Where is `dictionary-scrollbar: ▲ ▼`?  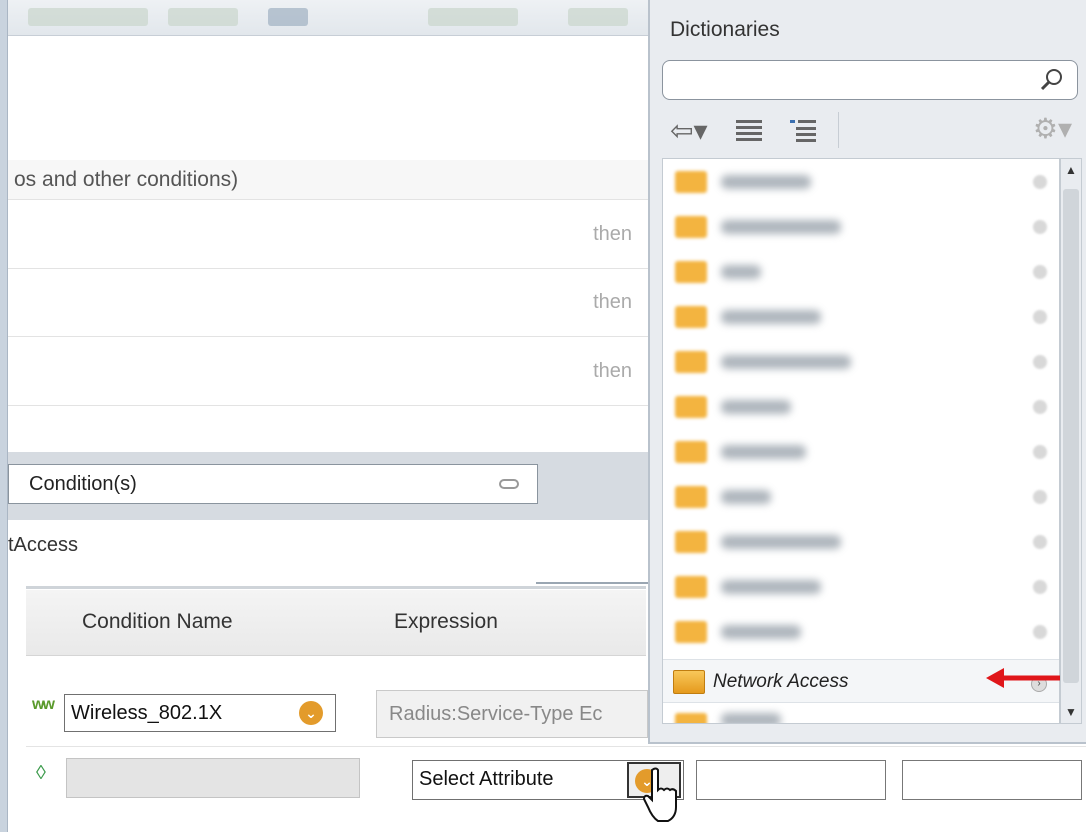
dictionary-scrollbar: ▲ ▼ is located at coordinates (1071, 441).